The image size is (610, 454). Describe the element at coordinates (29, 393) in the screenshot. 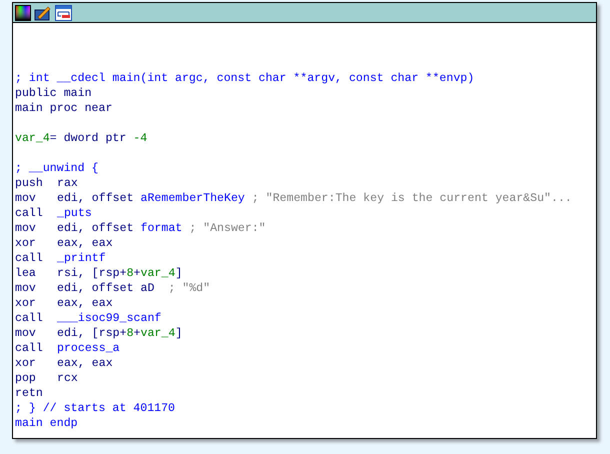

I see `instruction-mnemonic: retn` at that location.